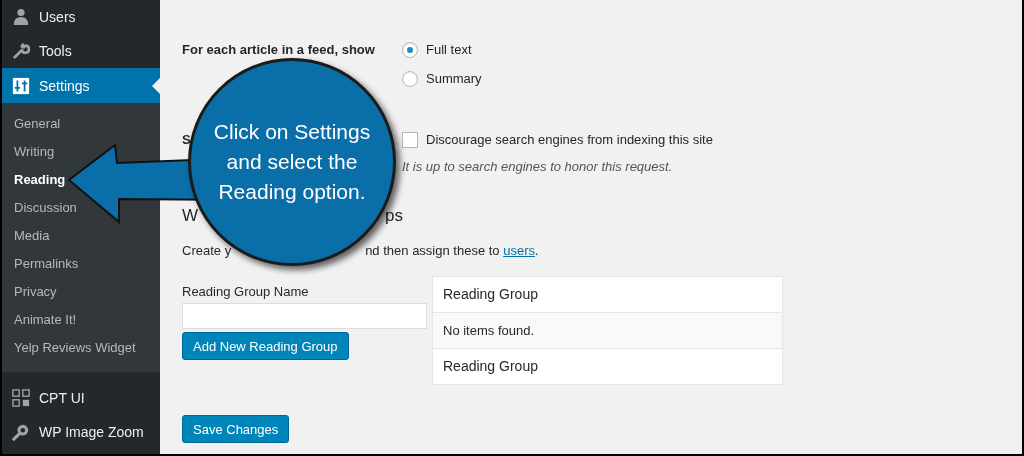 The width and height of the screenshot is (1024, 456). What do you see at coordinates (607, 330) in the screenshot?
I see `empty-message: No items found.` at bounding box center [607, 330].